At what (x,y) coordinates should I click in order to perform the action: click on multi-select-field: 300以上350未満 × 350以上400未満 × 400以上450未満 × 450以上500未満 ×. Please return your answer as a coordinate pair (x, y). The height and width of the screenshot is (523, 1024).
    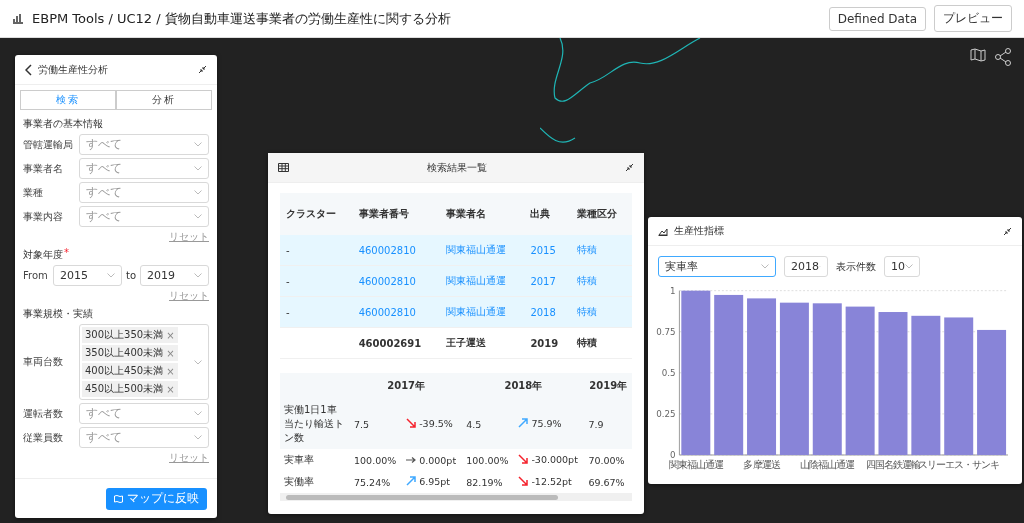
    Looking at the image, I should click on (144, 362).